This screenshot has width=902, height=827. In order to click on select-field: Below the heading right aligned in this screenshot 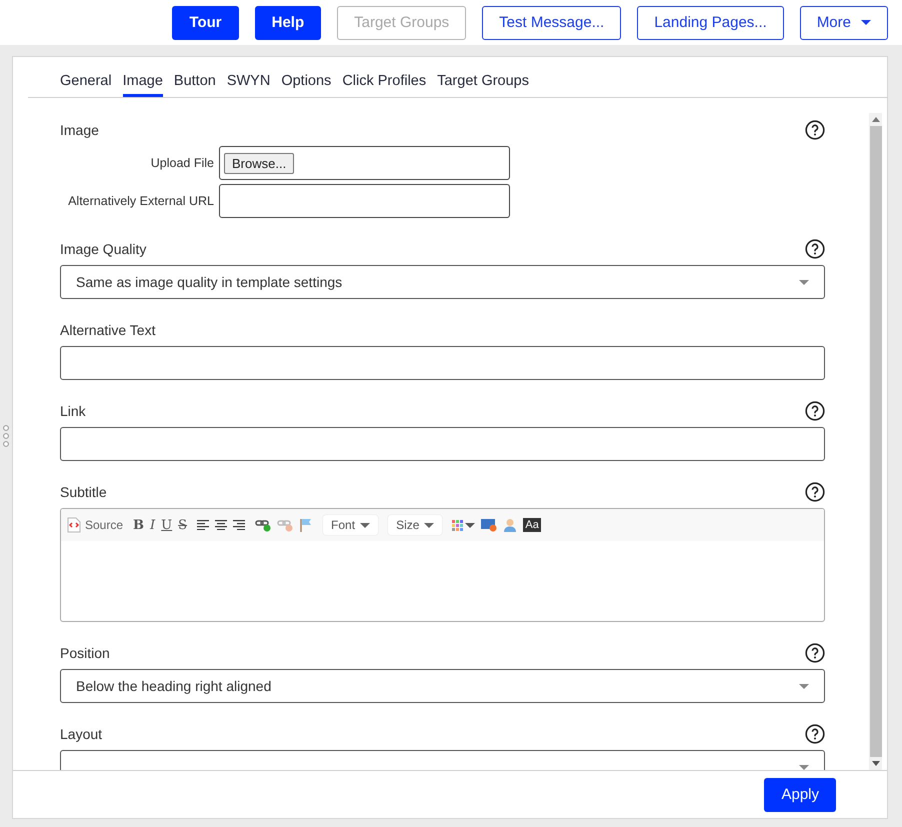, I will do `click(442, 686)`.